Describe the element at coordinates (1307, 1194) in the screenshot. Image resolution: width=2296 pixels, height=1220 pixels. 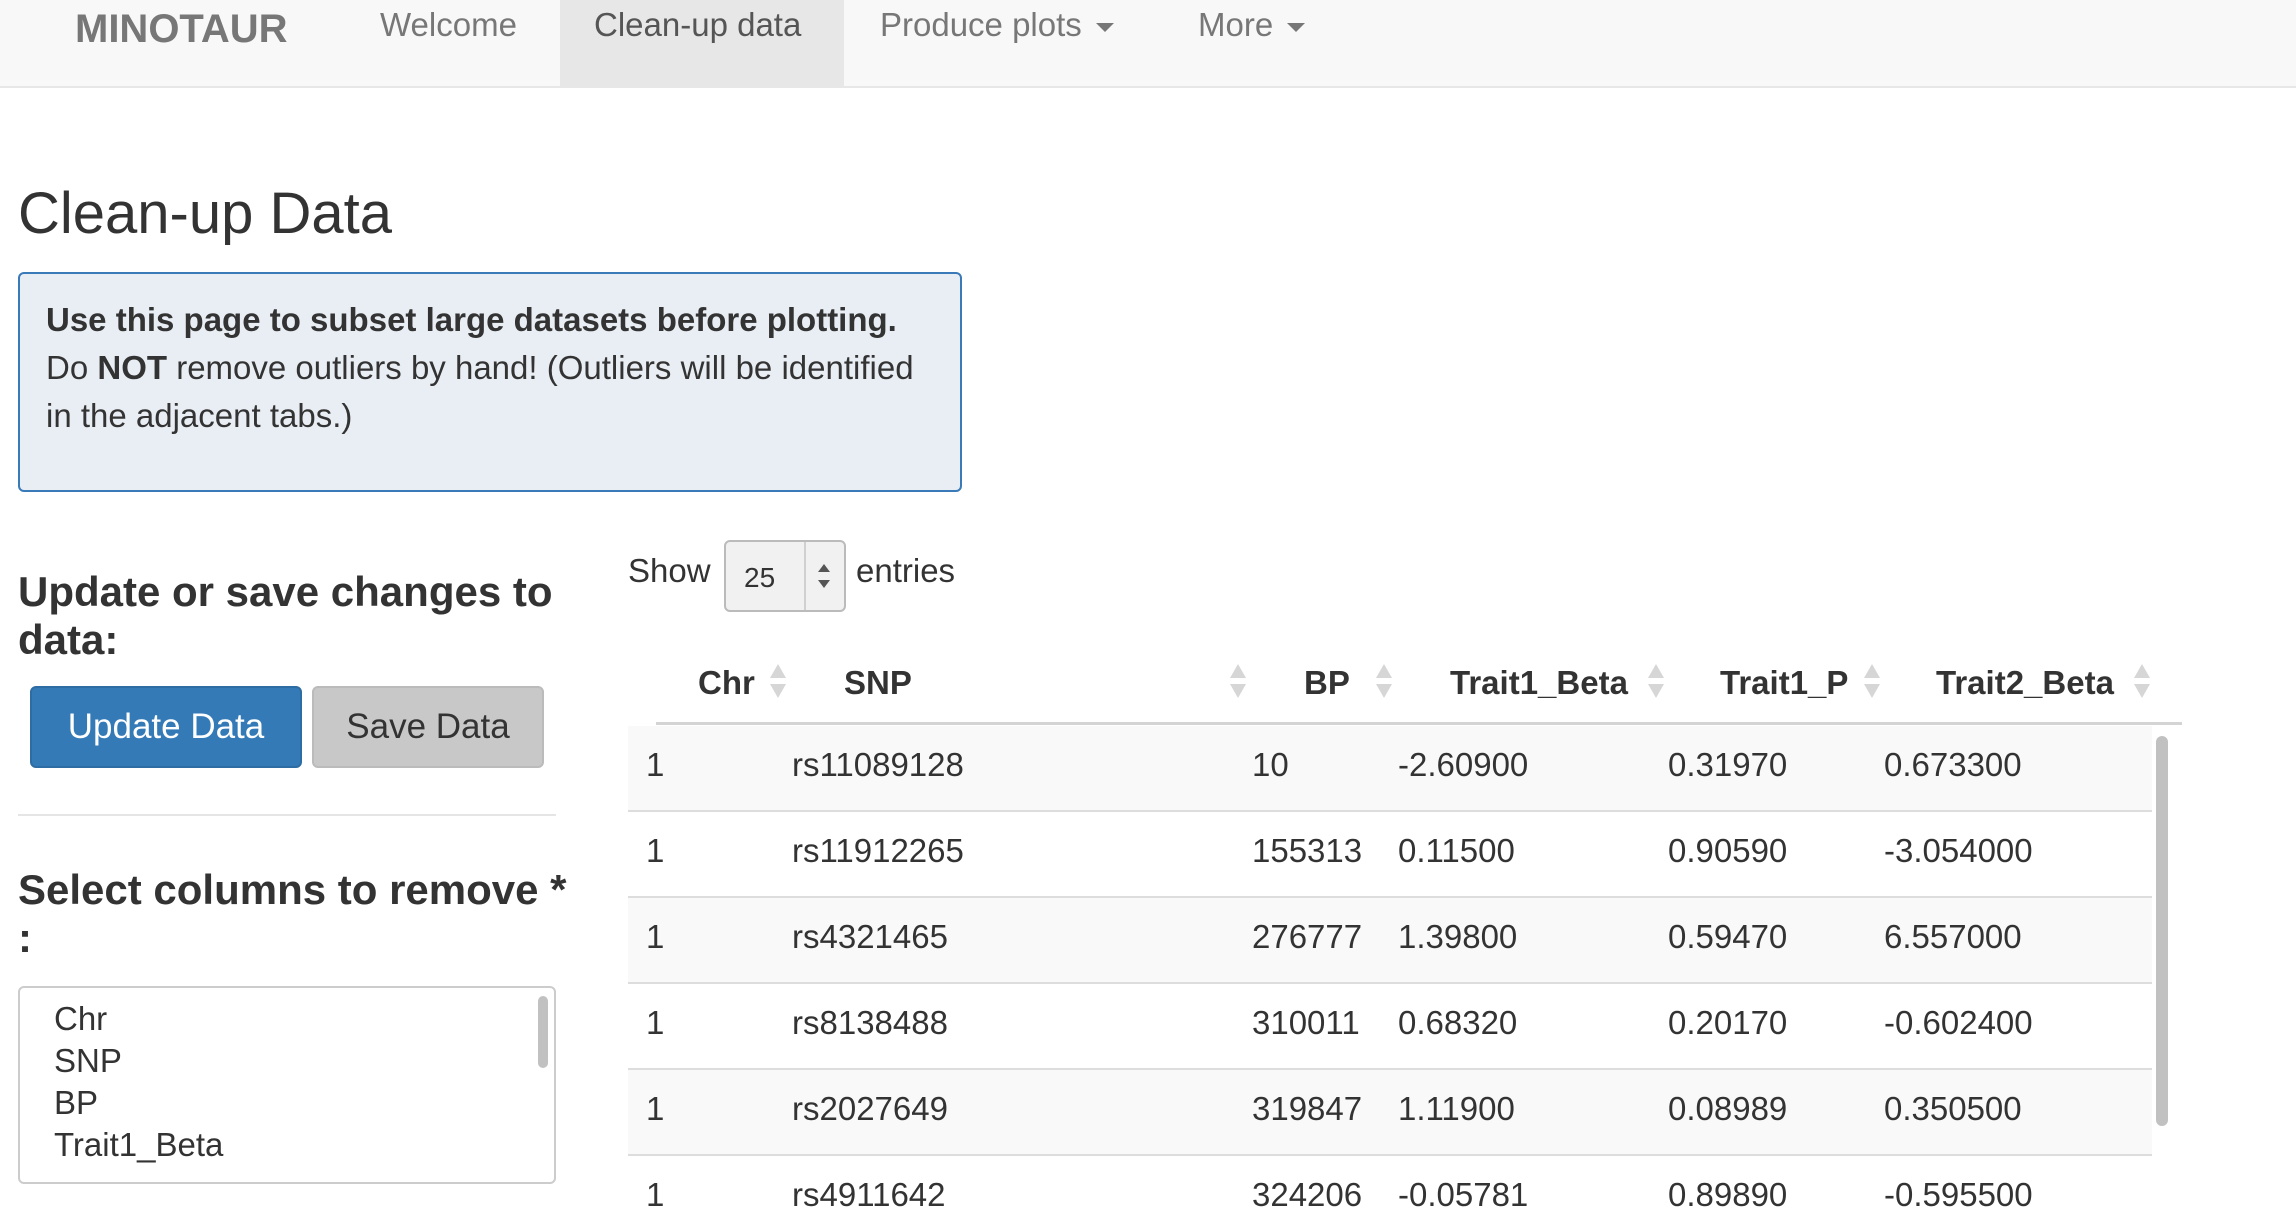
I see `cell-bp: 324206` at that location.